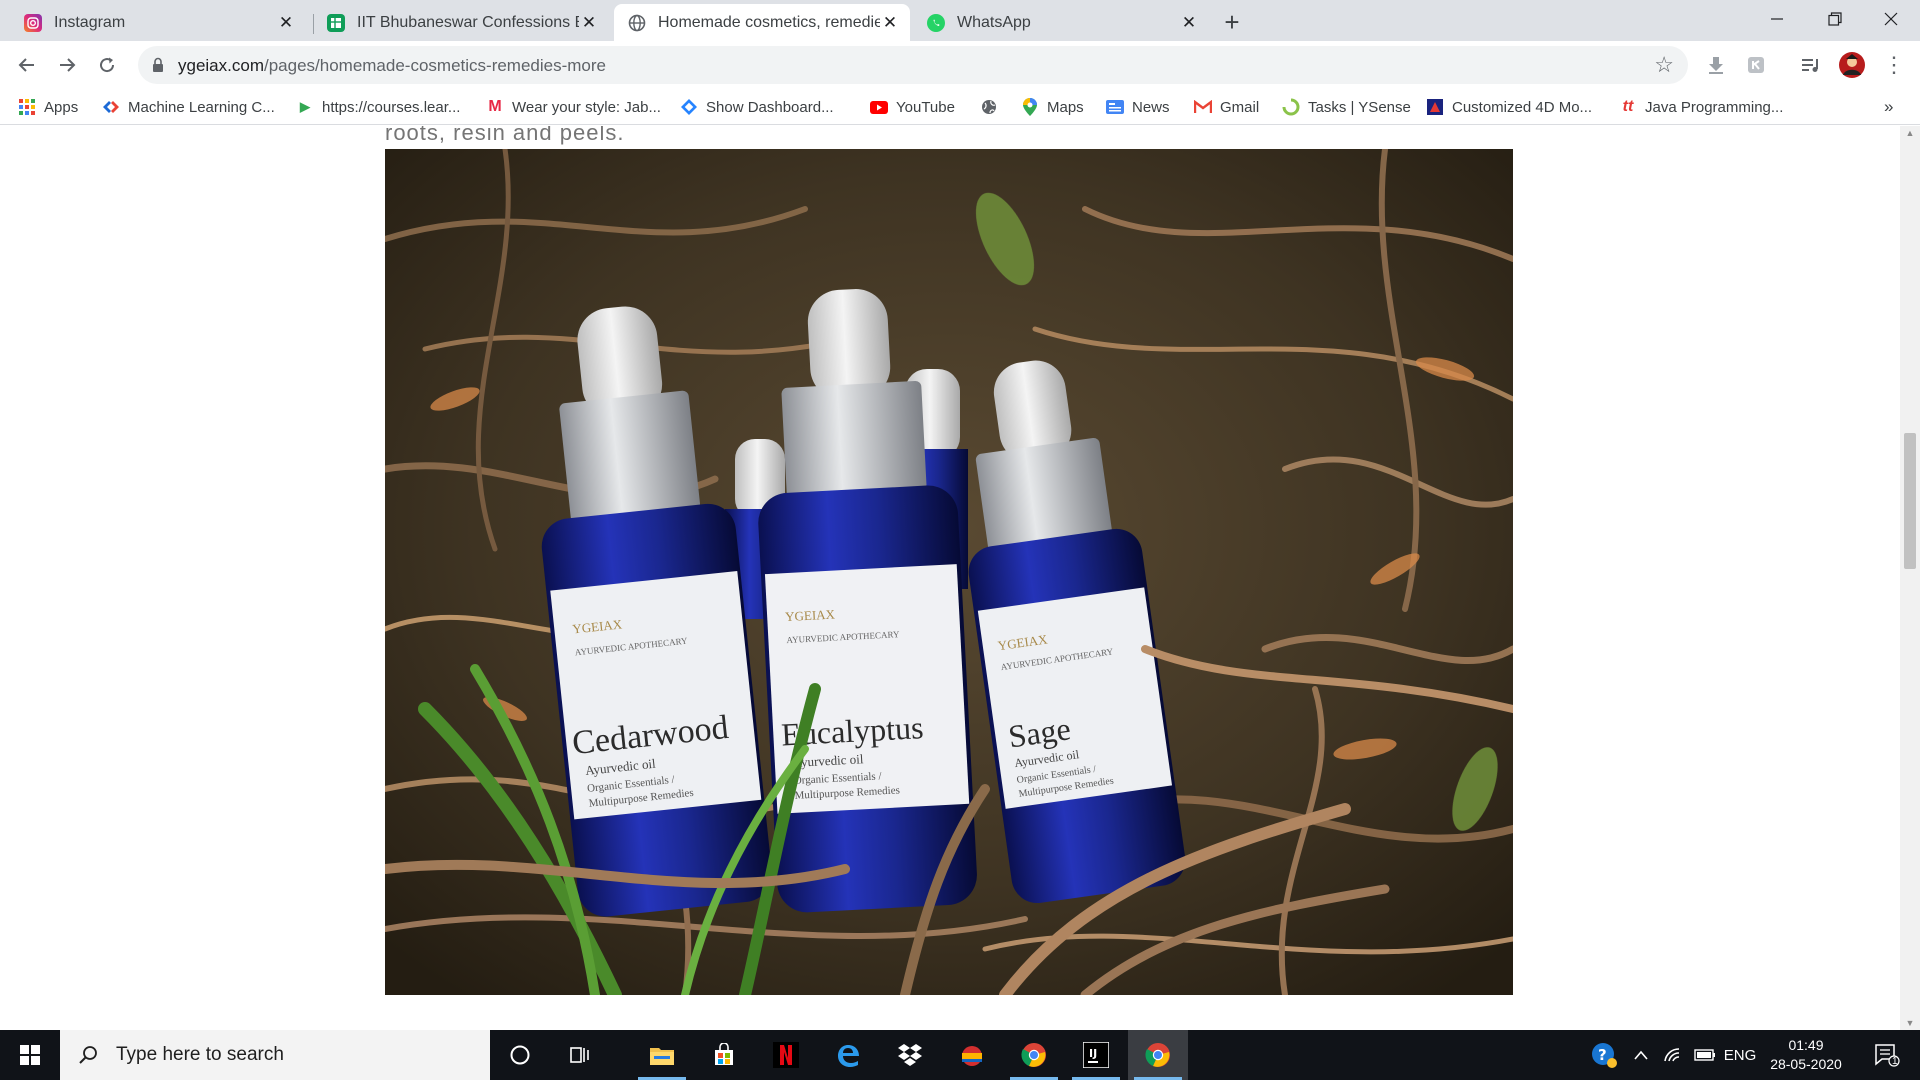 This screenshot has height=1080, width=1920. What do you see at coordinates (1740, 1055) in the screenshot?
I see `language-indicator: ENG` at bounding box center [1740, 1055].